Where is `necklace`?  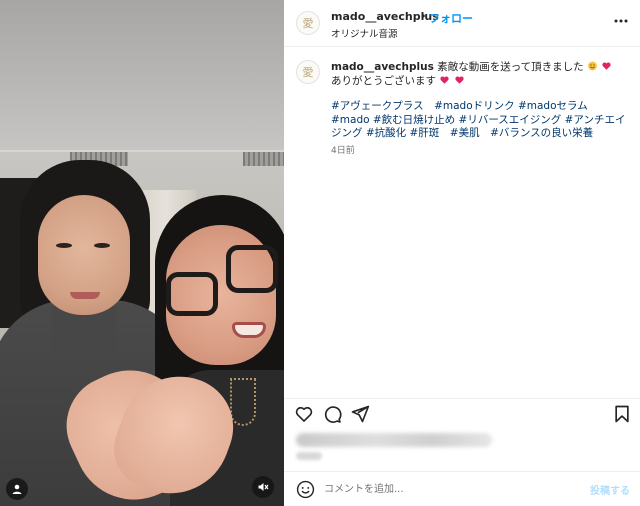 necklace is located at coordinates (243, 402).